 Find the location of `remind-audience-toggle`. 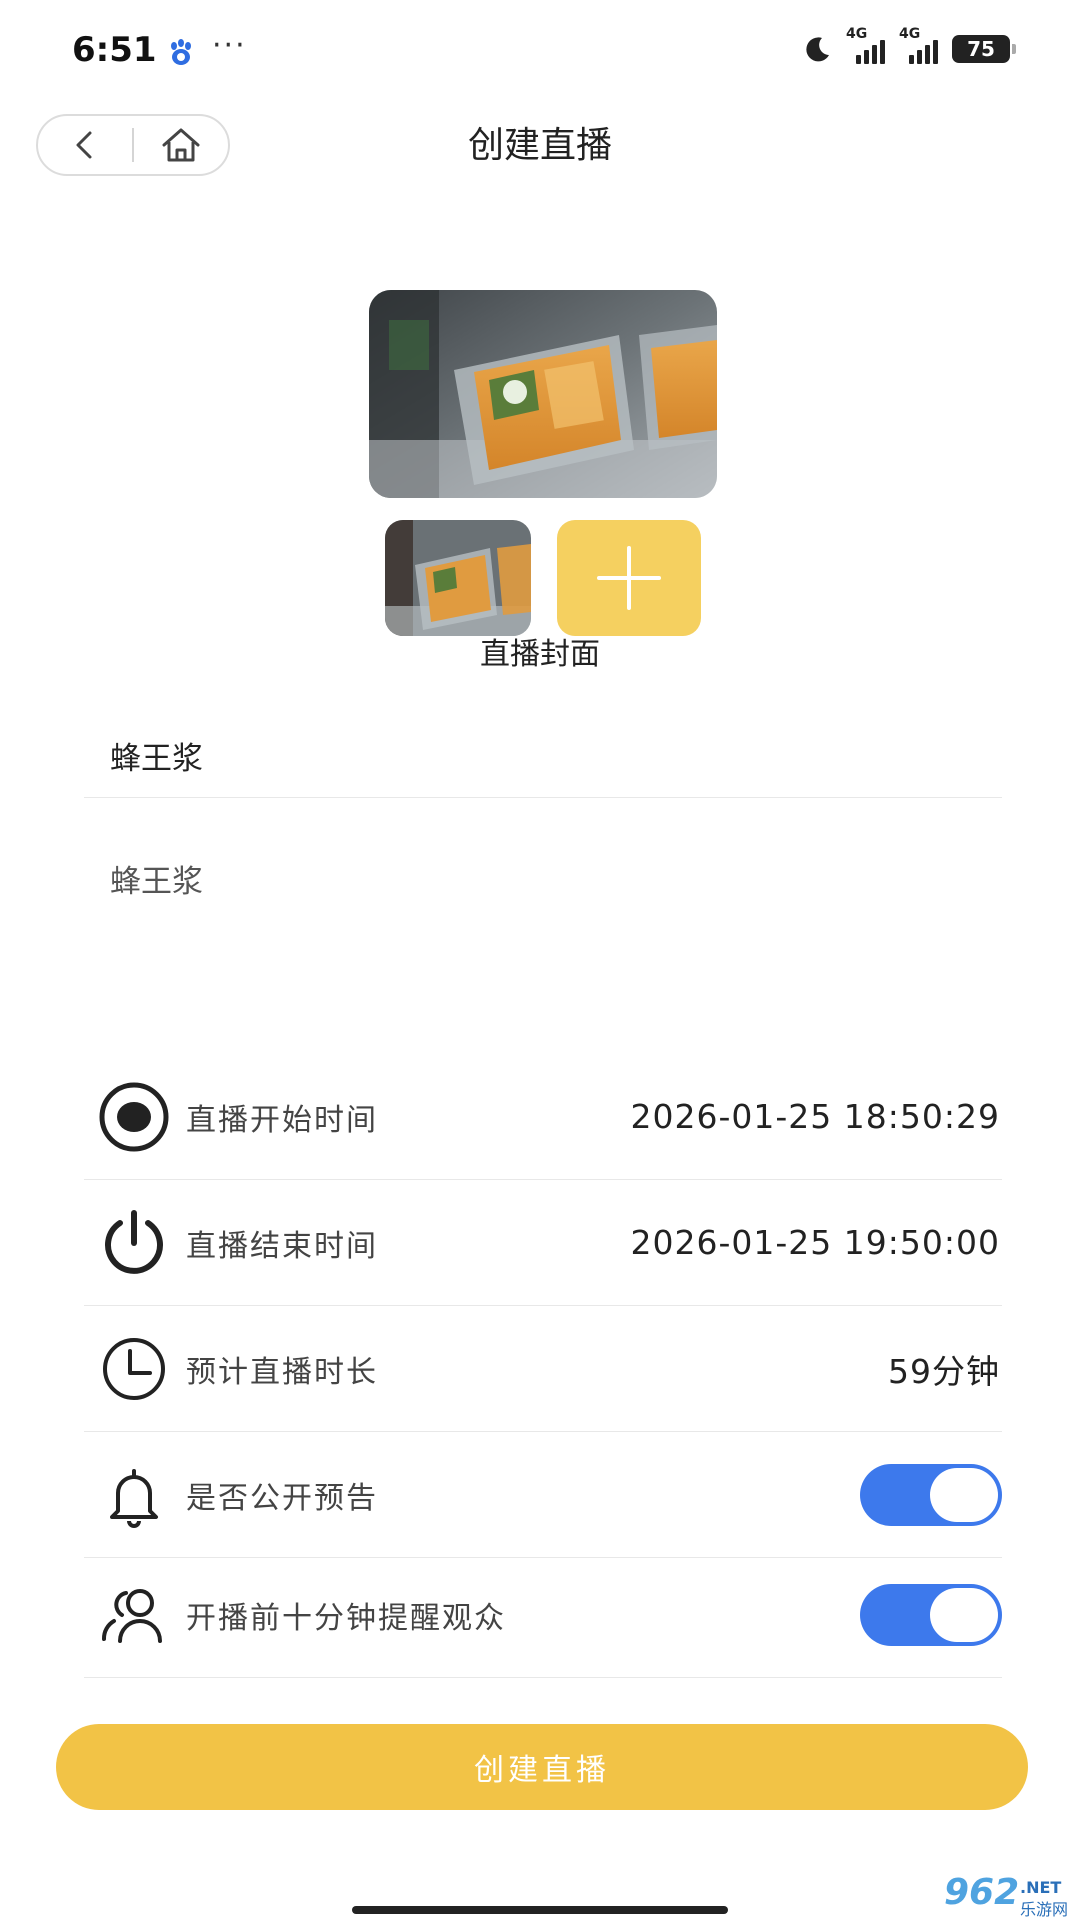

remind-audience-toggle is located at coordinates (931, 1614).